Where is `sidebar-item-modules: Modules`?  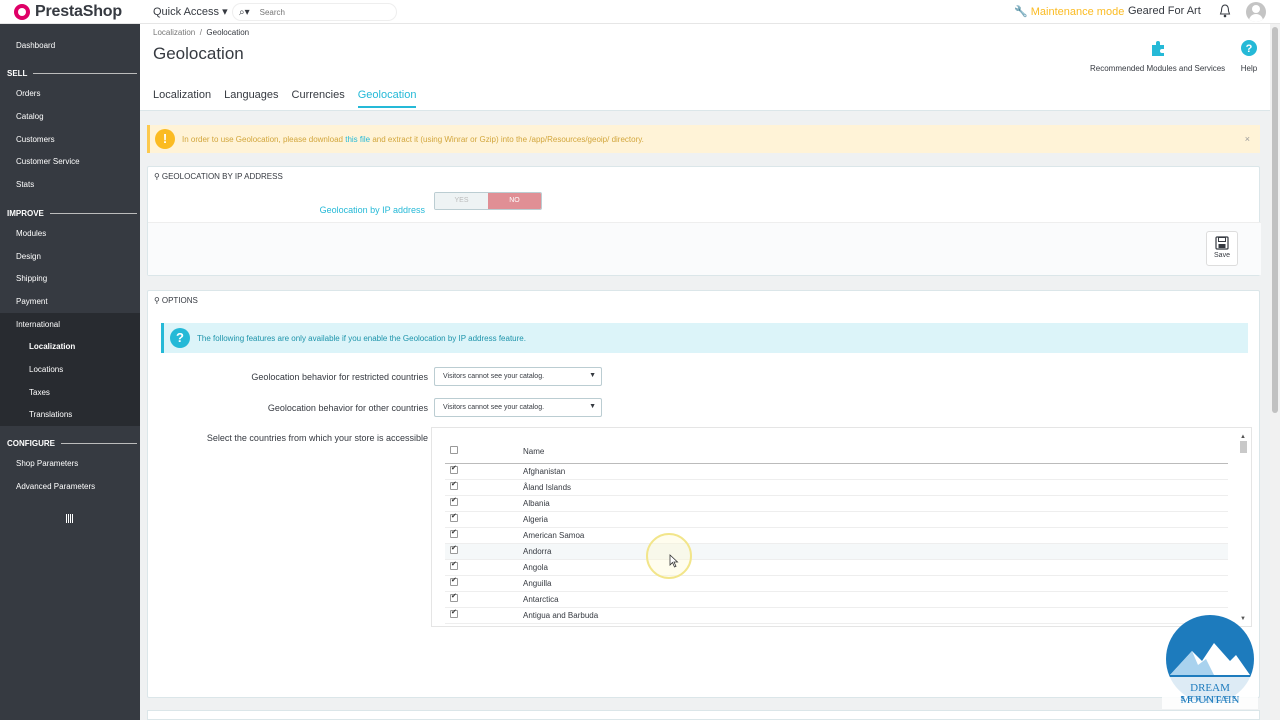
sidebar-item-modules: Modules is located at coordinates (31, 233).